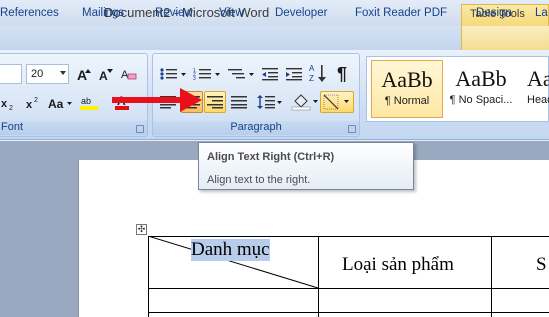 Image resolution: width=549 pixels, height=317 pixels. I want to click on line-spacing-icon, so click(269, 102).